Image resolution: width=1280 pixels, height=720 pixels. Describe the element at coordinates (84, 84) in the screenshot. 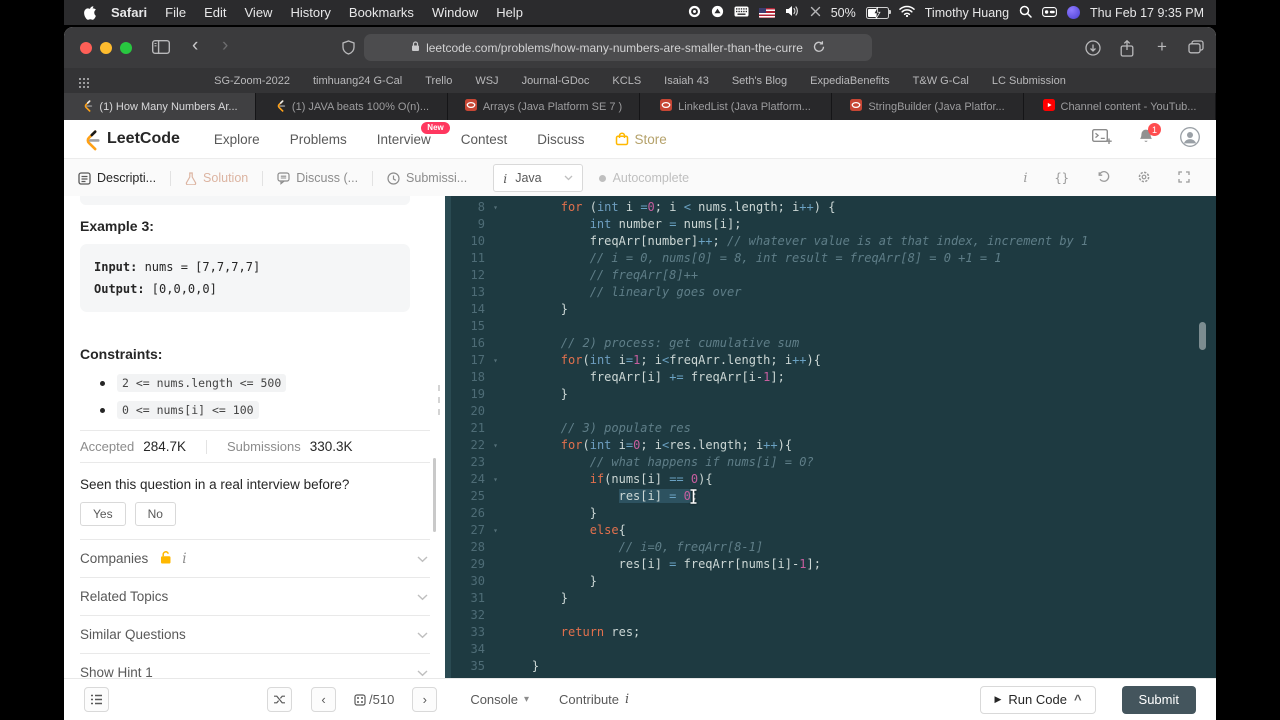

I see `favorites-grid-icon` at that location.